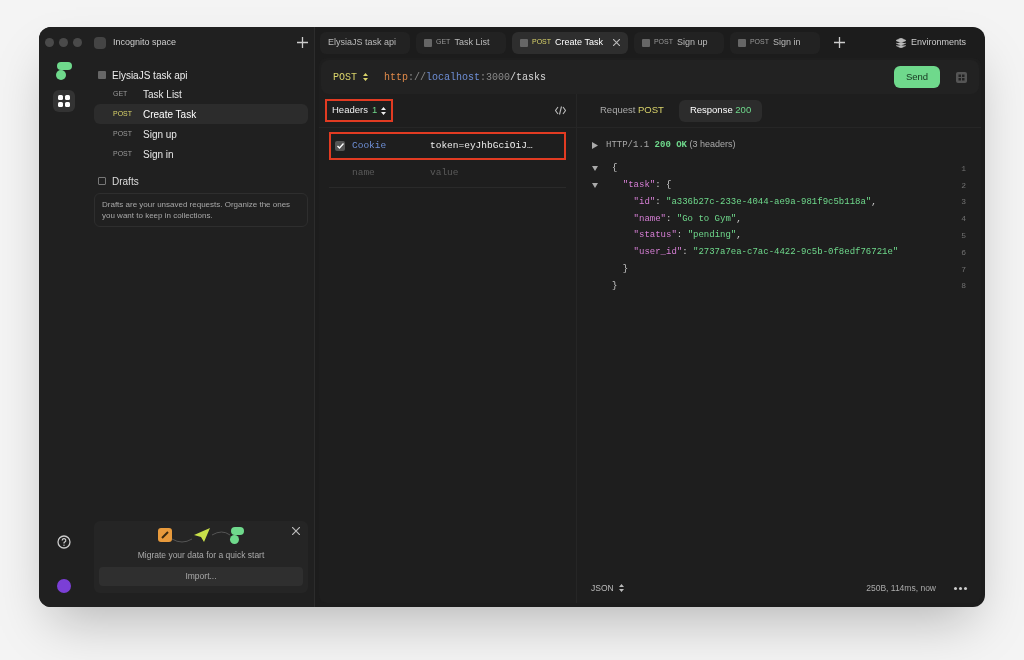 This screenshot has width=1024, height=660. I want to click on layers-icon, so click(900, 42).